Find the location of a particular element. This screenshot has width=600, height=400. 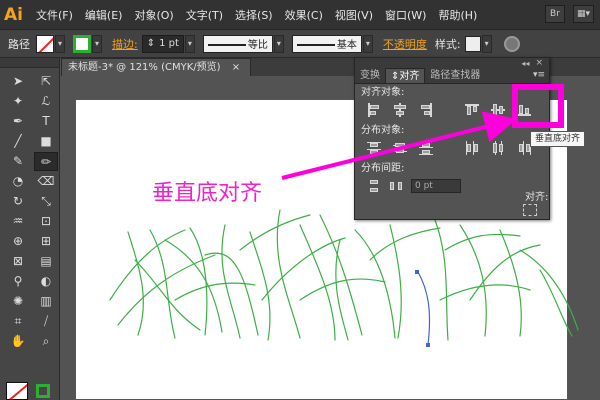

fill-dropdown-icon: ▾ is located at coordinates (60, 43).